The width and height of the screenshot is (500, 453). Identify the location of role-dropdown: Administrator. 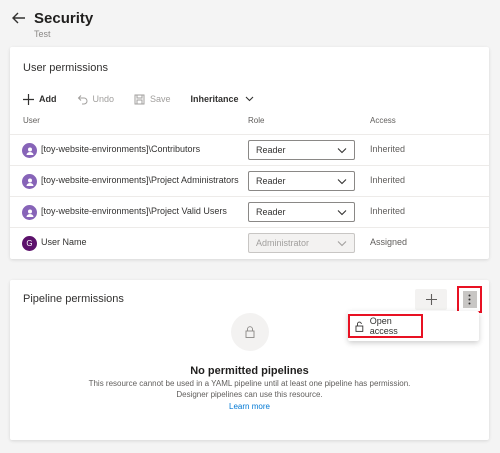
(301, 243).